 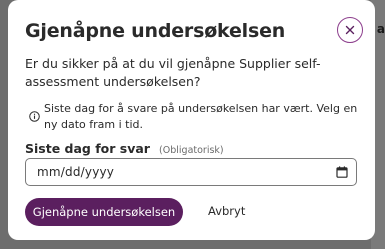 I want to click on date-field-label: Siste dag for svar (Obligatorisk), so click(x=124, y=147).